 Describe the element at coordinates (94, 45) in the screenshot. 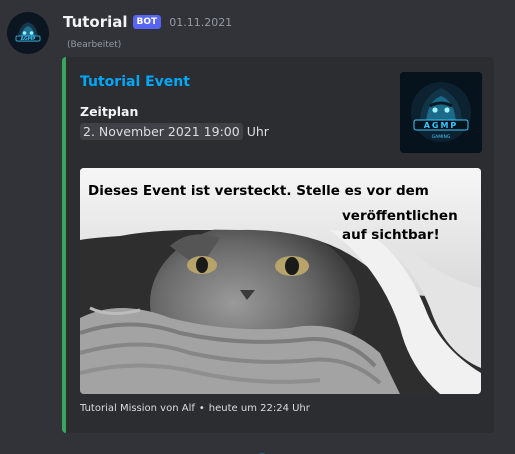

I see `edited-label: (Bearbeitet)` at that location.